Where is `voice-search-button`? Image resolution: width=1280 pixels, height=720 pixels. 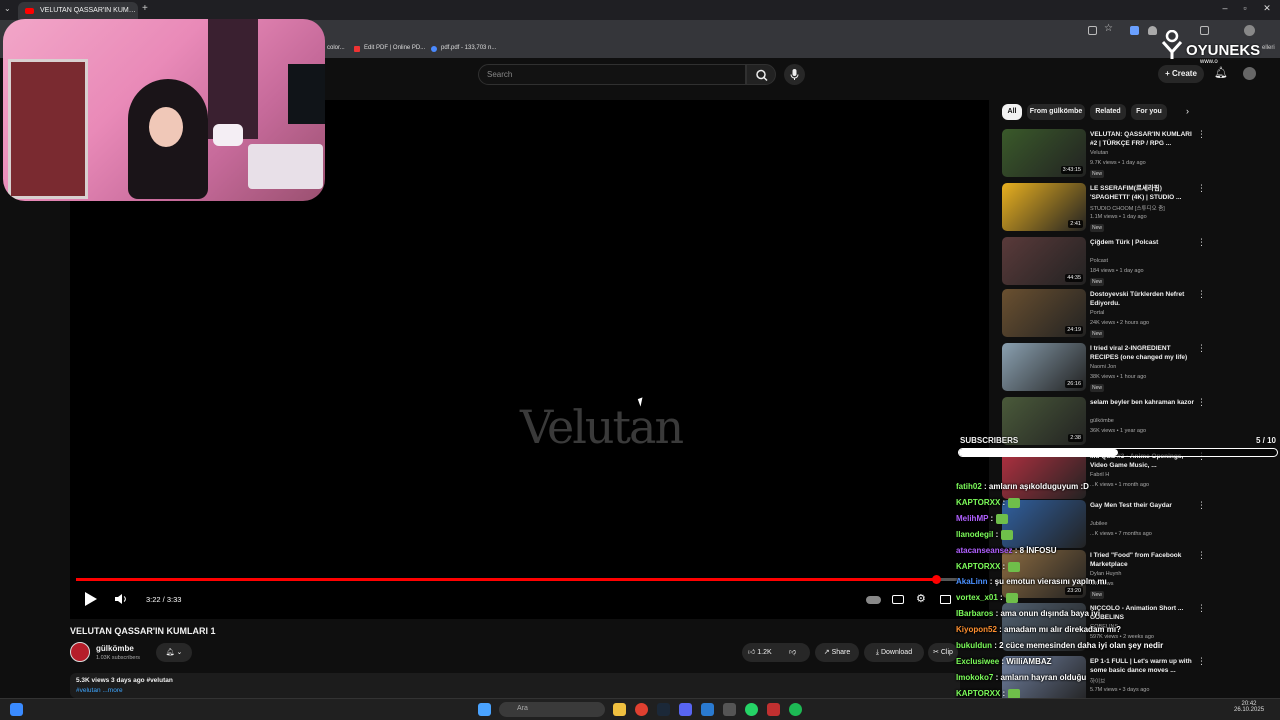 voice-search-button is located at coordinates (794, 74).